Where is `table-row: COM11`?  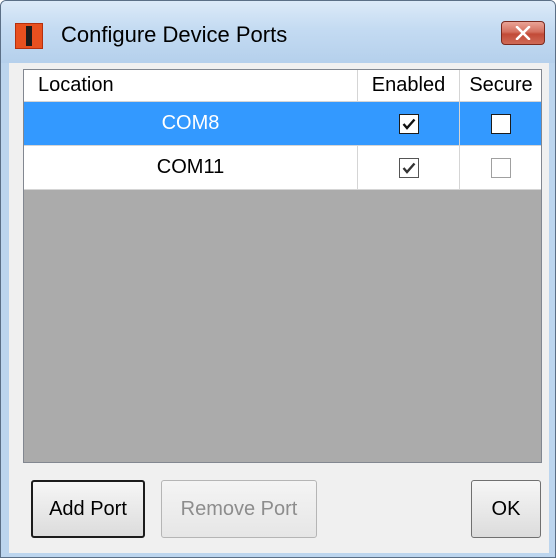
table-row: COM11 is located at coordinates (282, 168).